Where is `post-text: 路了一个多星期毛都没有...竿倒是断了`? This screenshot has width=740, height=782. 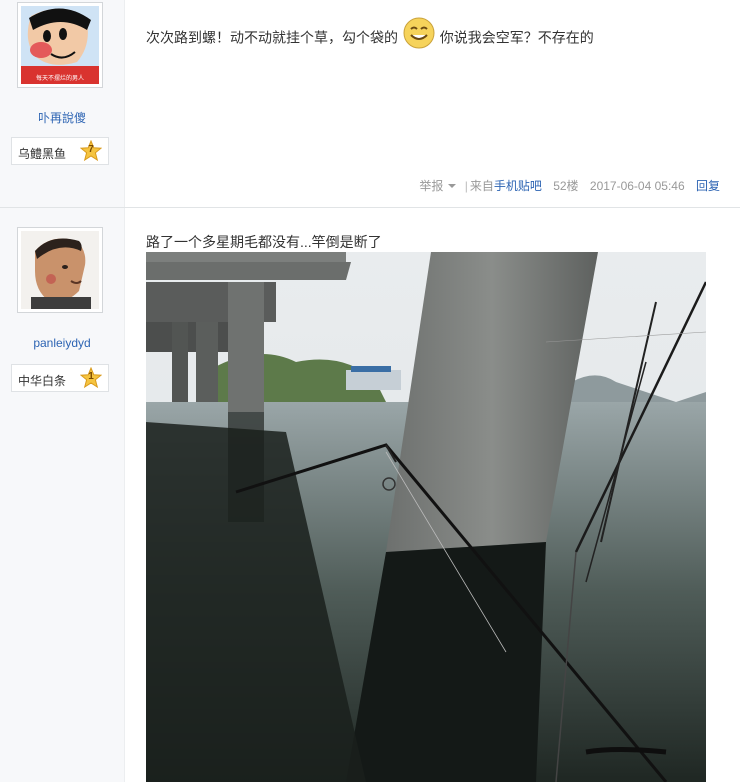 post-text: 路了一个多星期毛都没有...竿倒是断了 is located at coordinates (264, 242).